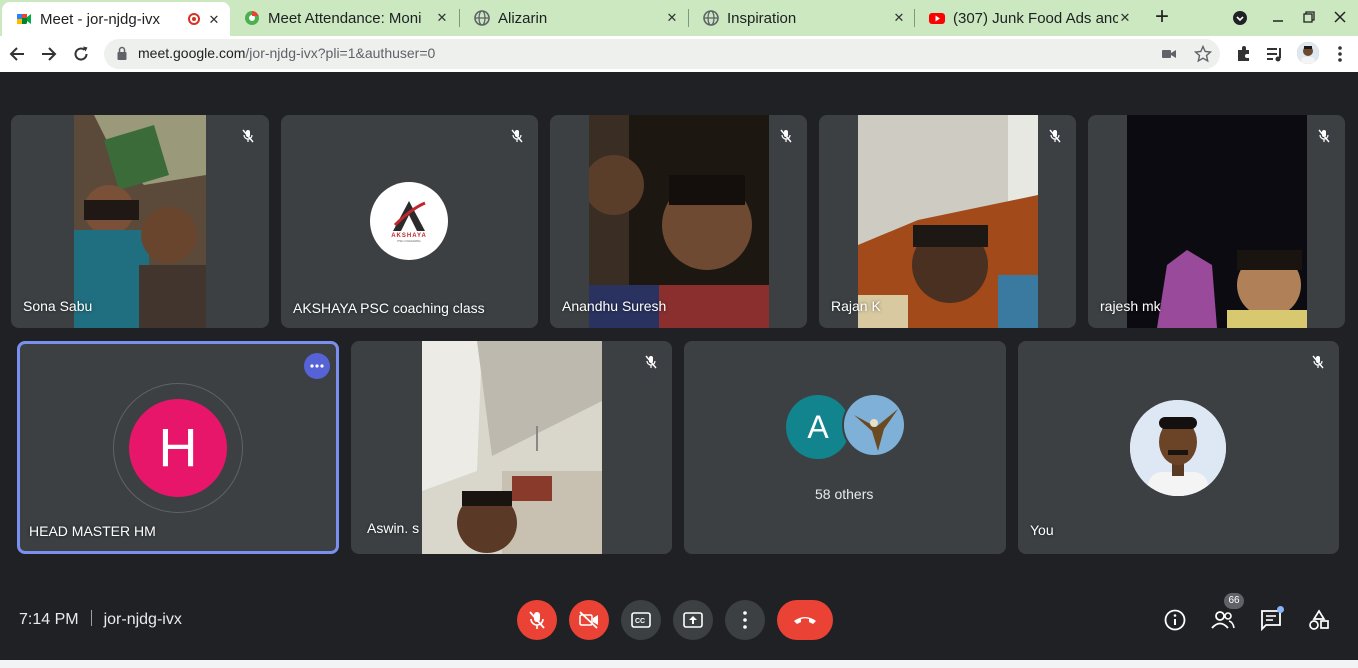 The image size is (1358, 668). I want to click on reload-icon, so click(81, 53).